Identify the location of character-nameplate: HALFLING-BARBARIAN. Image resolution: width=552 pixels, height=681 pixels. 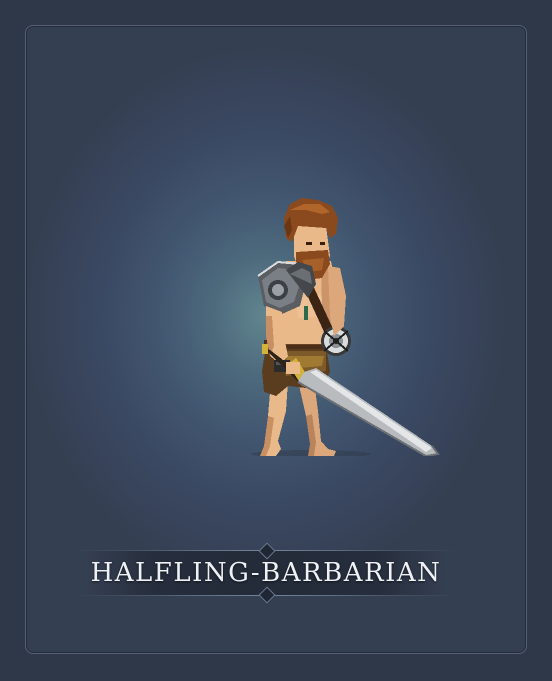
(266, 573).